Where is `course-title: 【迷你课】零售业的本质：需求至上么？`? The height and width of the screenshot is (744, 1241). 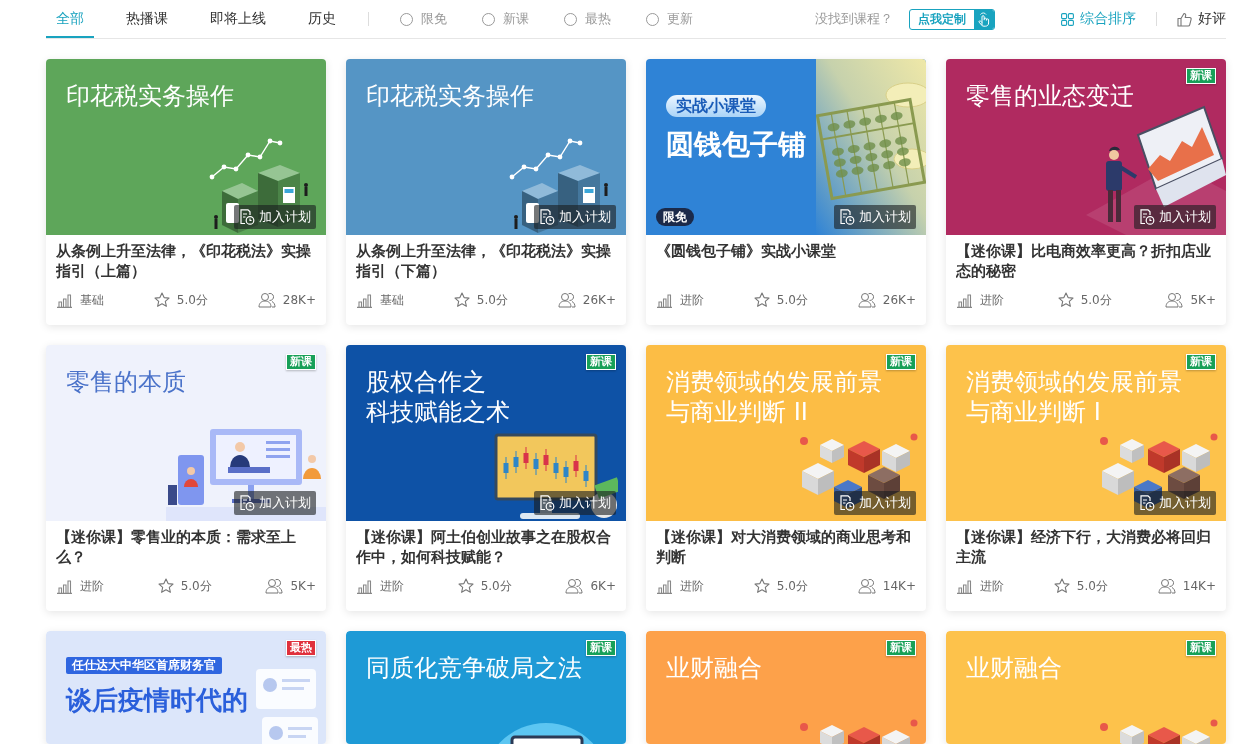 course-title: 【迷你课】零售业的本质：需求至上么？ is located at coordinates (176, 547).